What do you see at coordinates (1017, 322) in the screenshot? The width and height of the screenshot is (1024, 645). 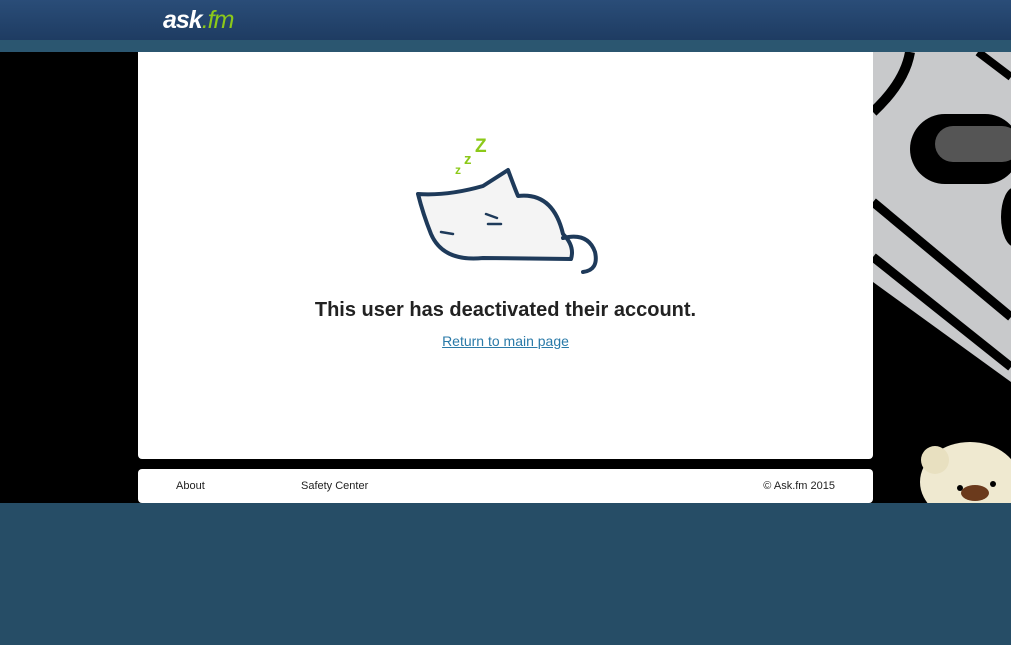 I see `page-edge` at bounding box center [1017, 322].